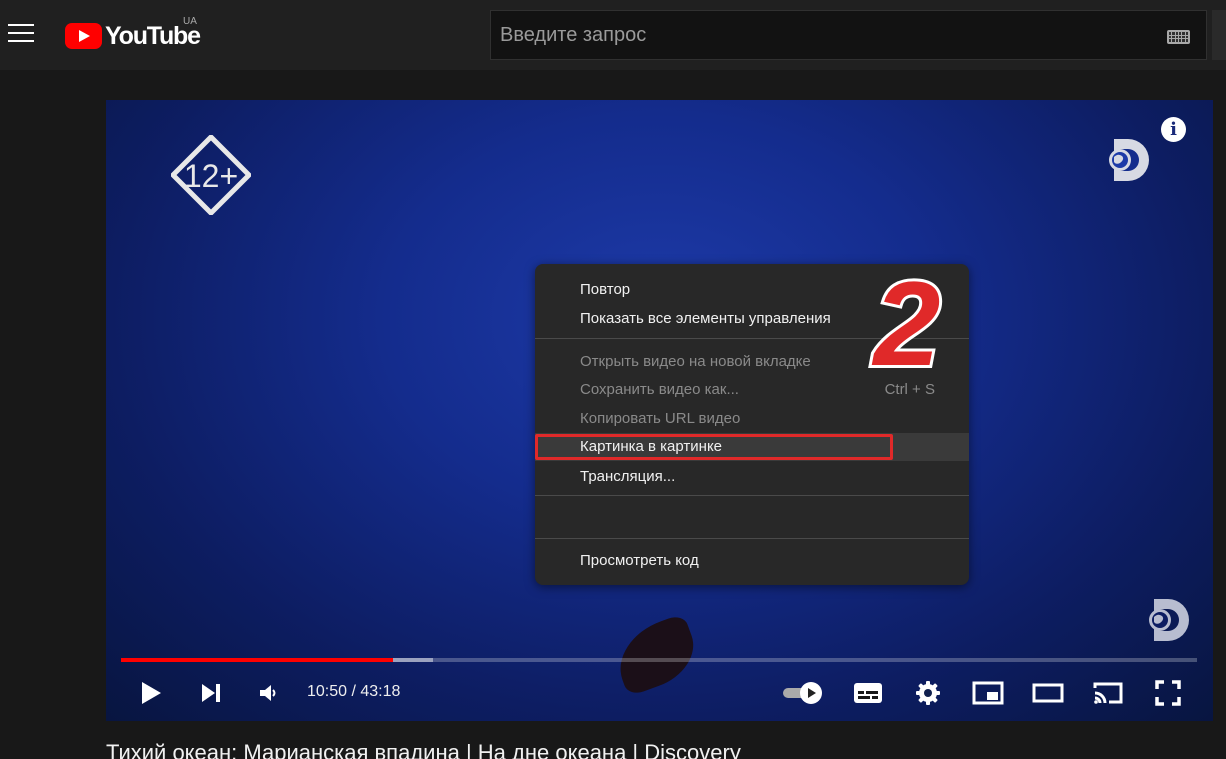 Image resolution: width=1226 pixels, height=759 pixels. Describe the element at coordinates (1173, 129) in the screenshot. I see `info-icon: i` at that location.